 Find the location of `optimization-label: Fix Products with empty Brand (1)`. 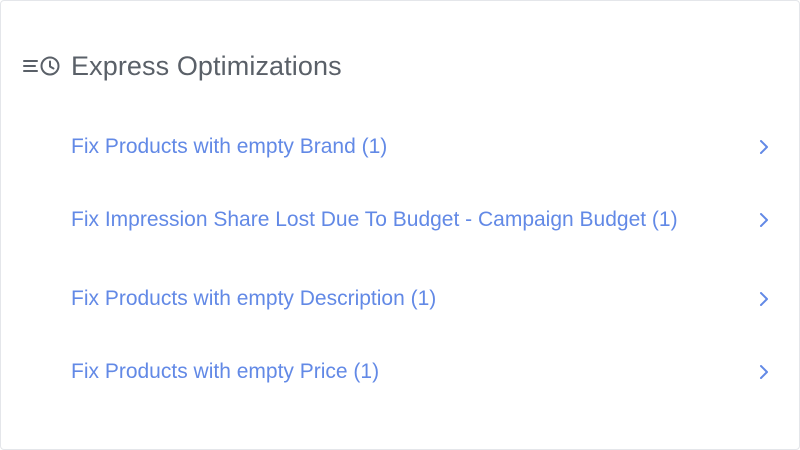

optimization-label: Fix Products with empty Brand (1) is located at coordinates (229, 147).